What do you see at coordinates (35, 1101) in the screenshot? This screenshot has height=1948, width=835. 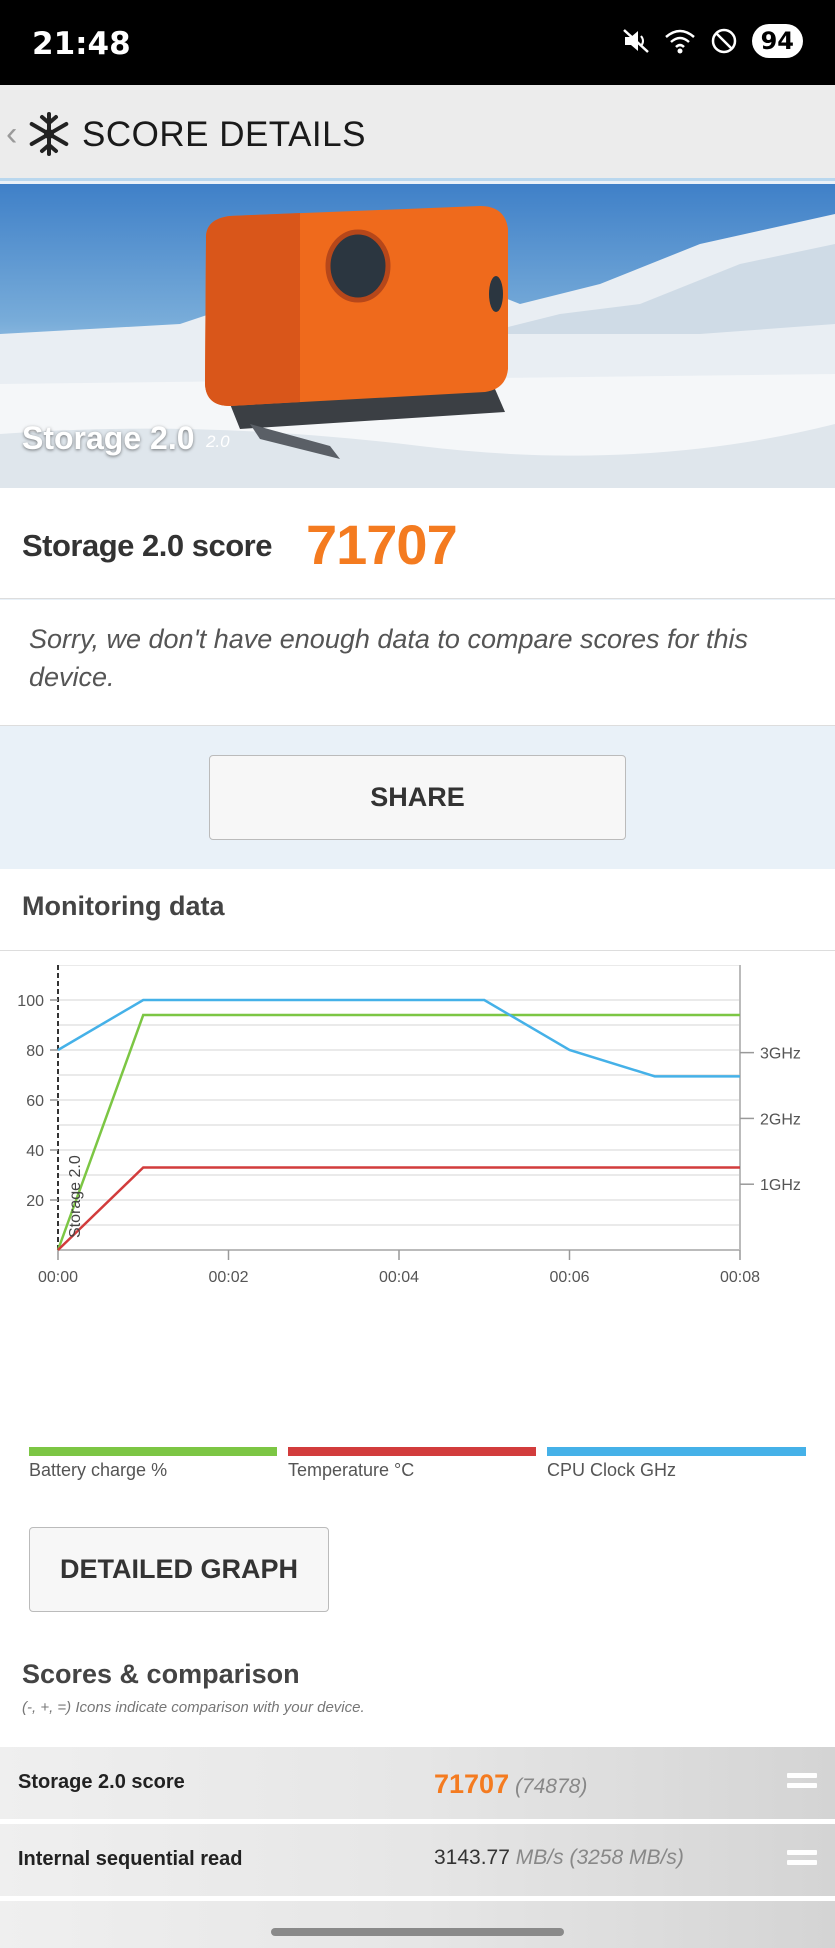 I see `y-tick-label: 60` at bounding box center [35, 1101].